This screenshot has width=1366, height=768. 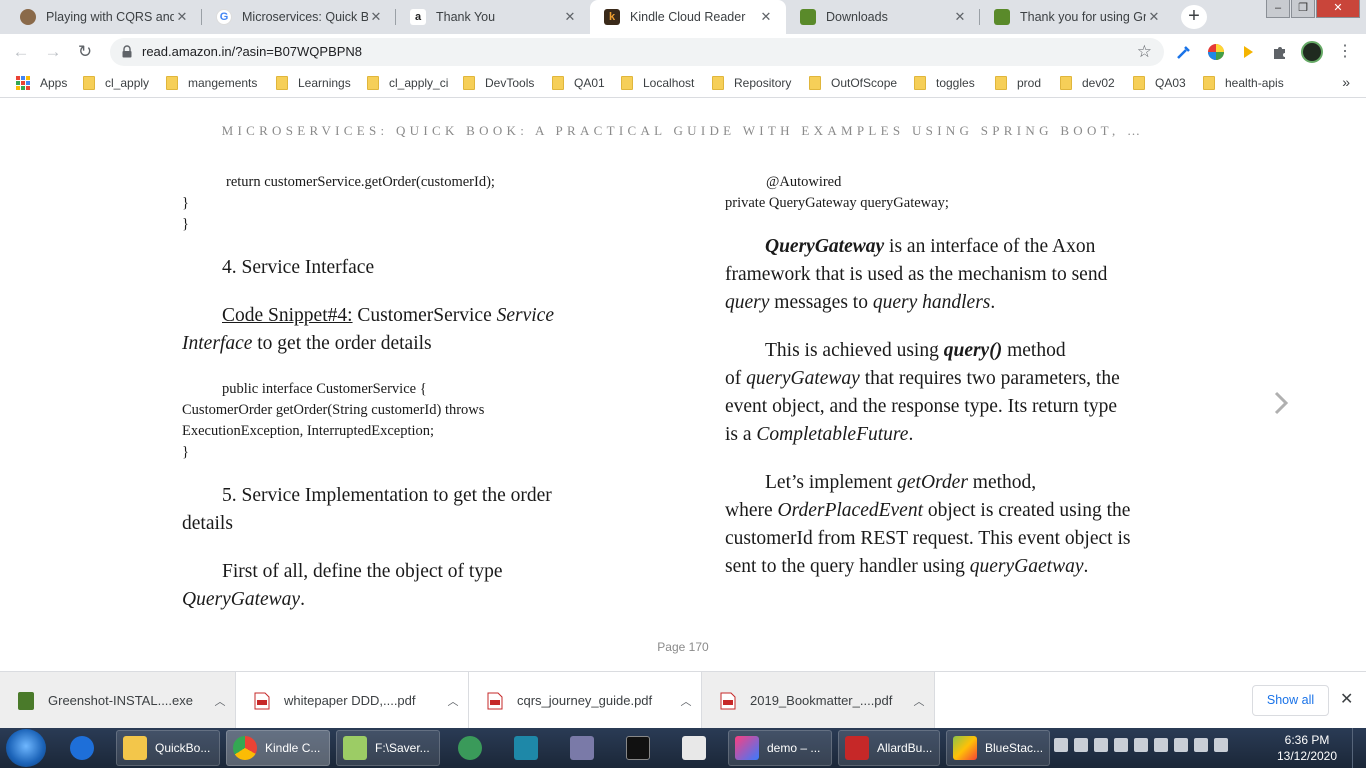 What do you see at coordinates (185, 452) in the screenshot?
I see `code-line: }` at bounding box center [185, 452].